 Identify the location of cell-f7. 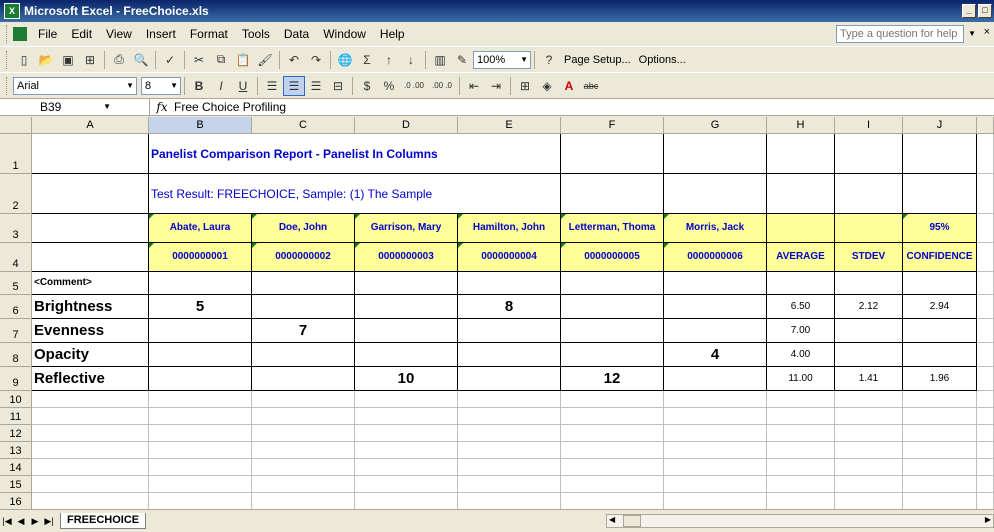
(612, 331).